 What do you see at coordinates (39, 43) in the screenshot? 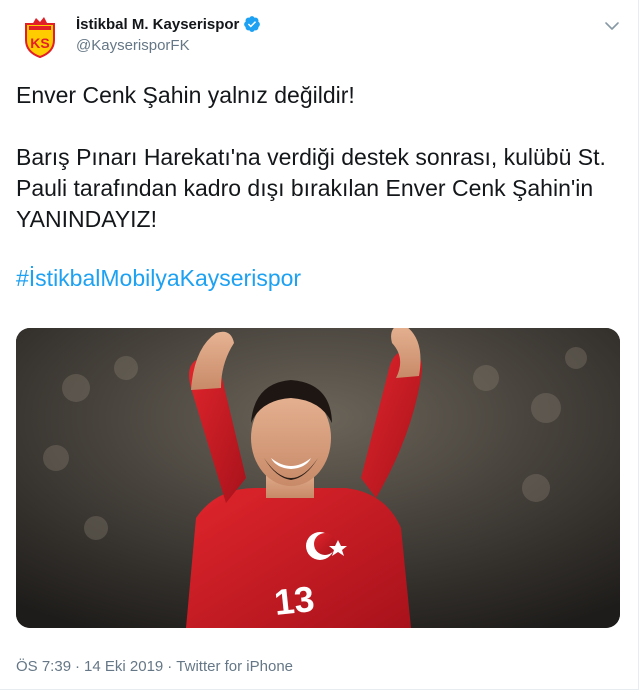
I see `avatar-letters: KS` at bounding box center [39, 43].